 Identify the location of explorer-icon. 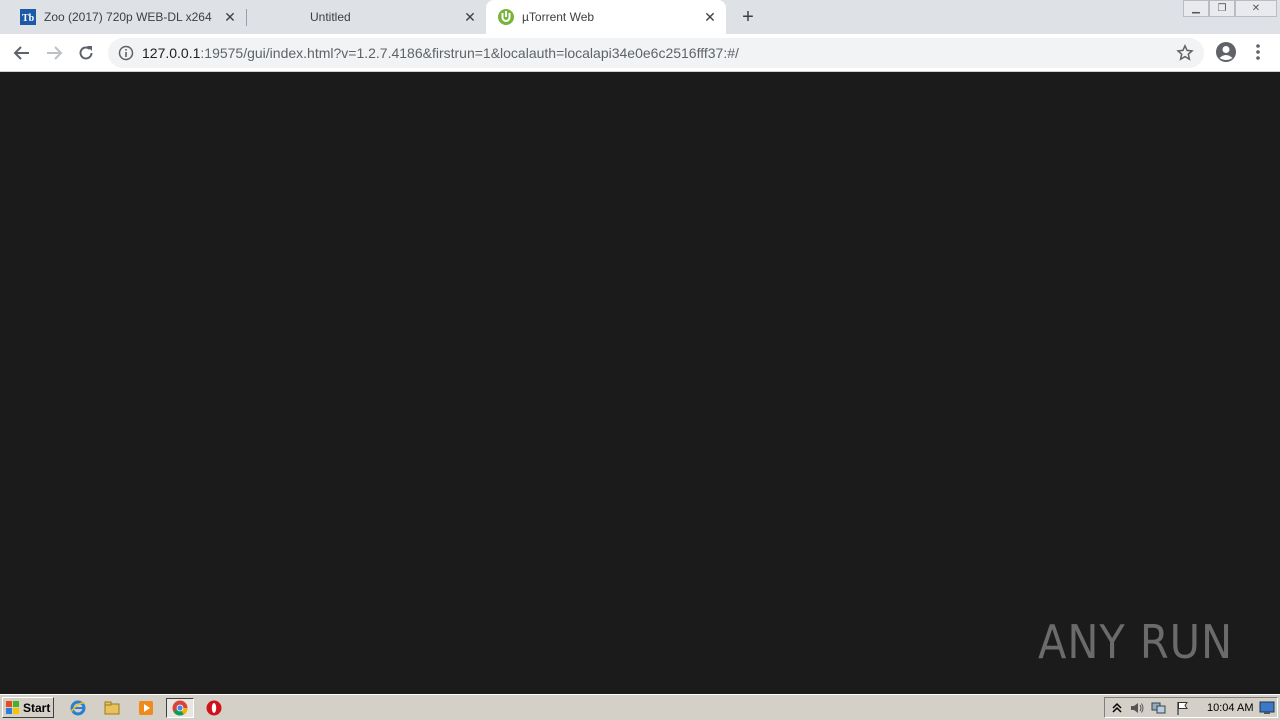
(112, 708).